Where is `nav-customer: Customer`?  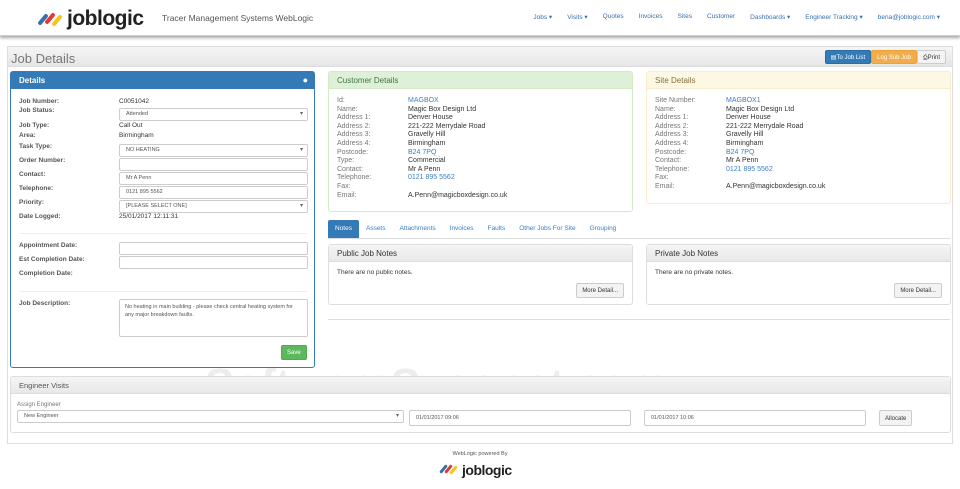
nav-customer: Customer is located at coordinates (721, 17).